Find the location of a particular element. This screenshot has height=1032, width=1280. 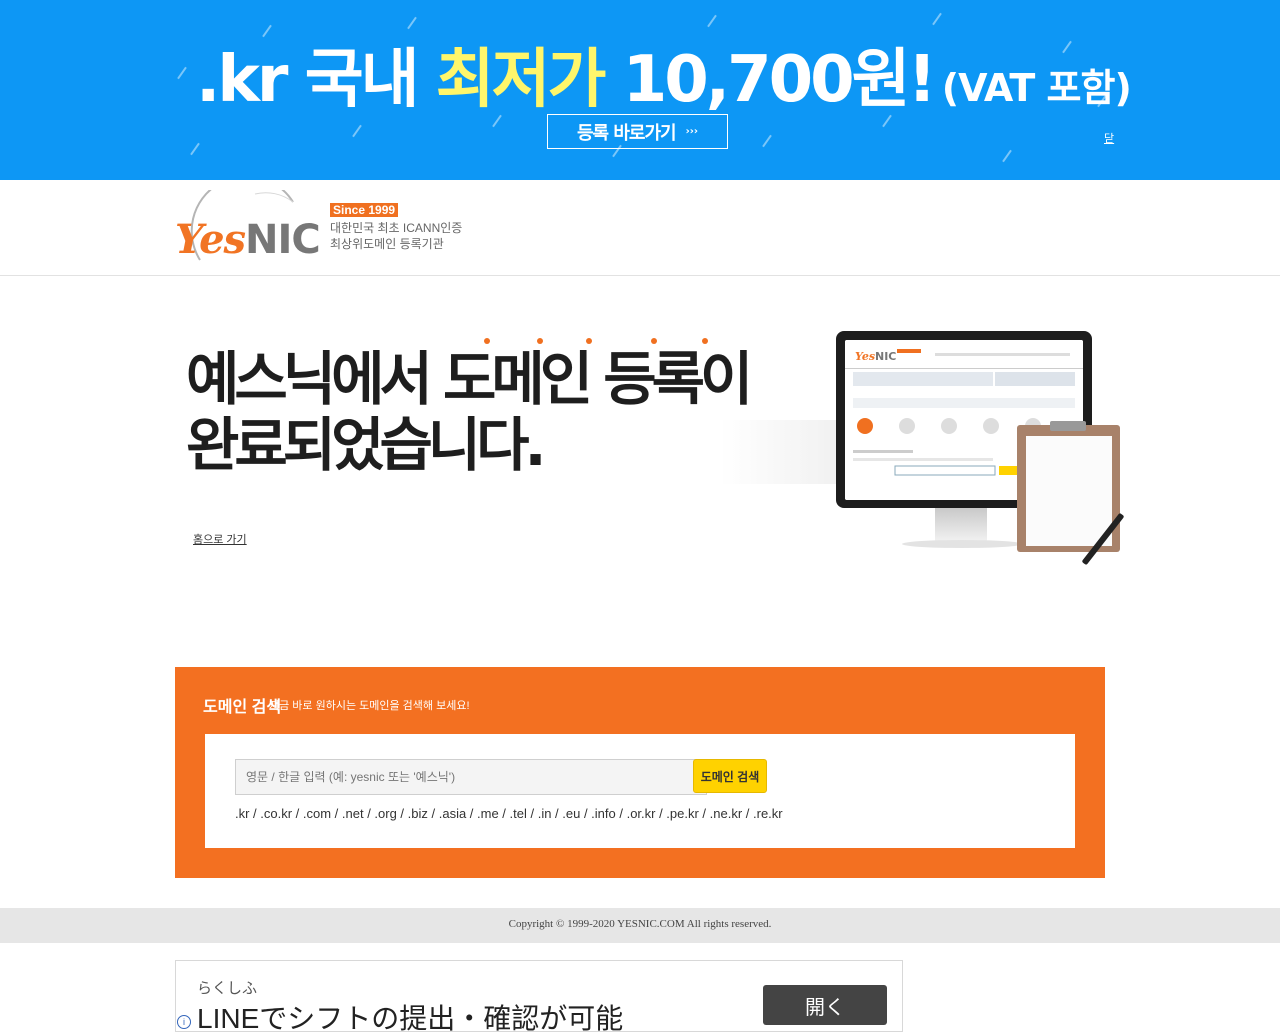

register-now-label: 등록 바로가기 is located at coordinates (626, 133).